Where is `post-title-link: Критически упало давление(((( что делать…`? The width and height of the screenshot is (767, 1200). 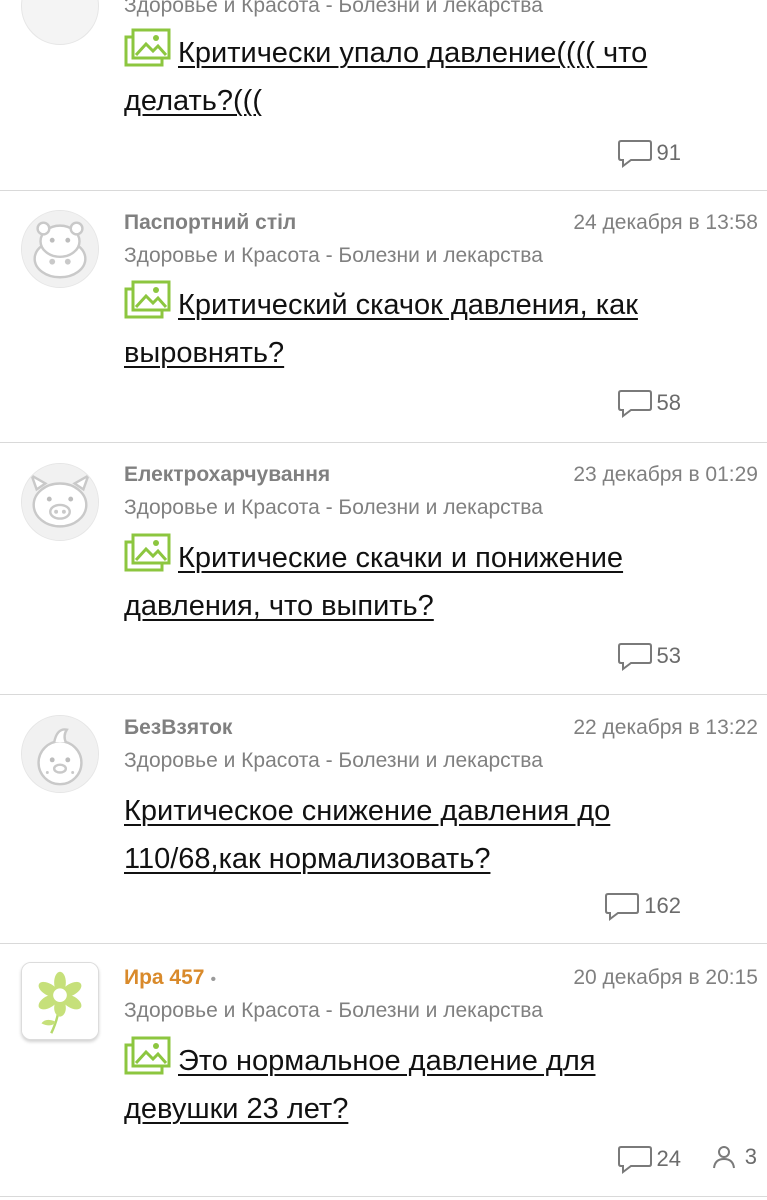 post-title-link: Критически упало давление(((( что делать… is located at coordinates (424, 76).